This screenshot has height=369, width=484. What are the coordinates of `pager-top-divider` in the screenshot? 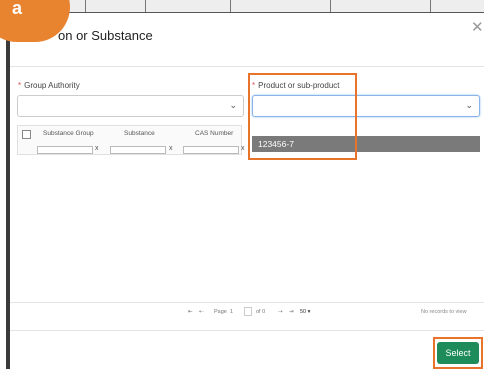 It's located at (247, 302).